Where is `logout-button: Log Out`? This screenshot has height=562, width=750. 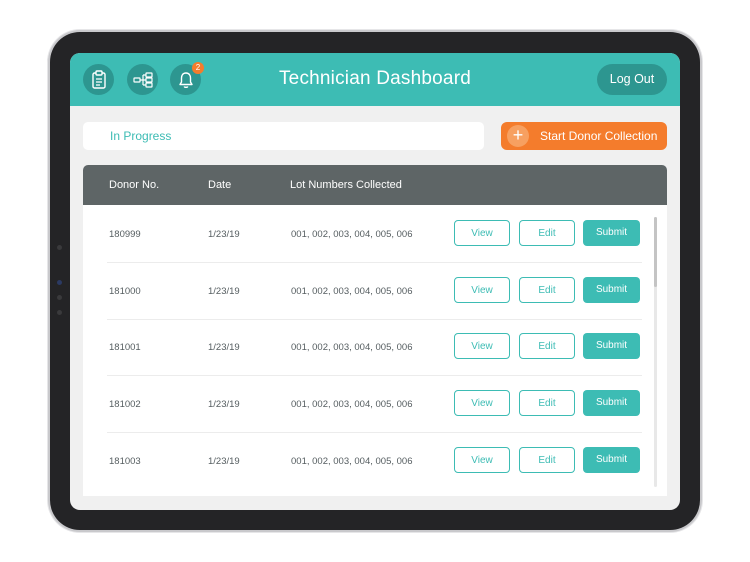 logout-button: Log Out is located at coordinates (632, 79).